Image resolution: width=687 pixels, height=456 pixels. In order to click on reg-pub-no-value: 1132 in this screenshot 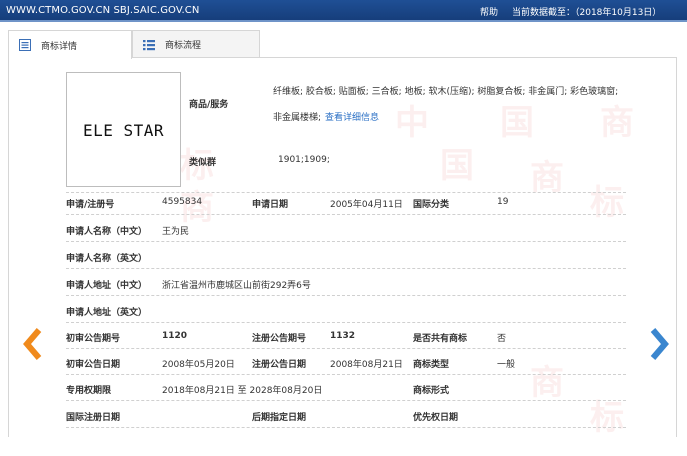, I will do `click(343, 336)`.